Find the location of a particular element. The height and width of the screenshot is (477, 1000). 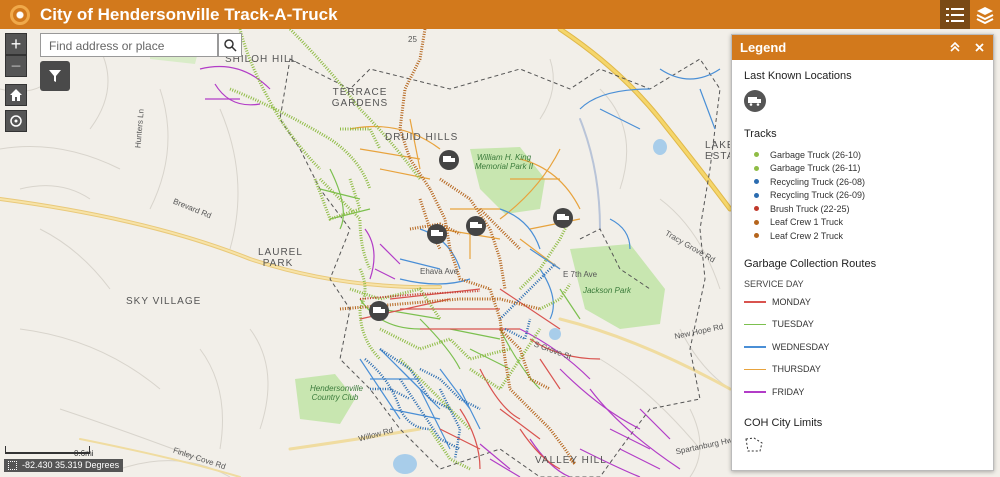

track-item: Recycling Truck (26-09) is located at coordinates (862, 196).